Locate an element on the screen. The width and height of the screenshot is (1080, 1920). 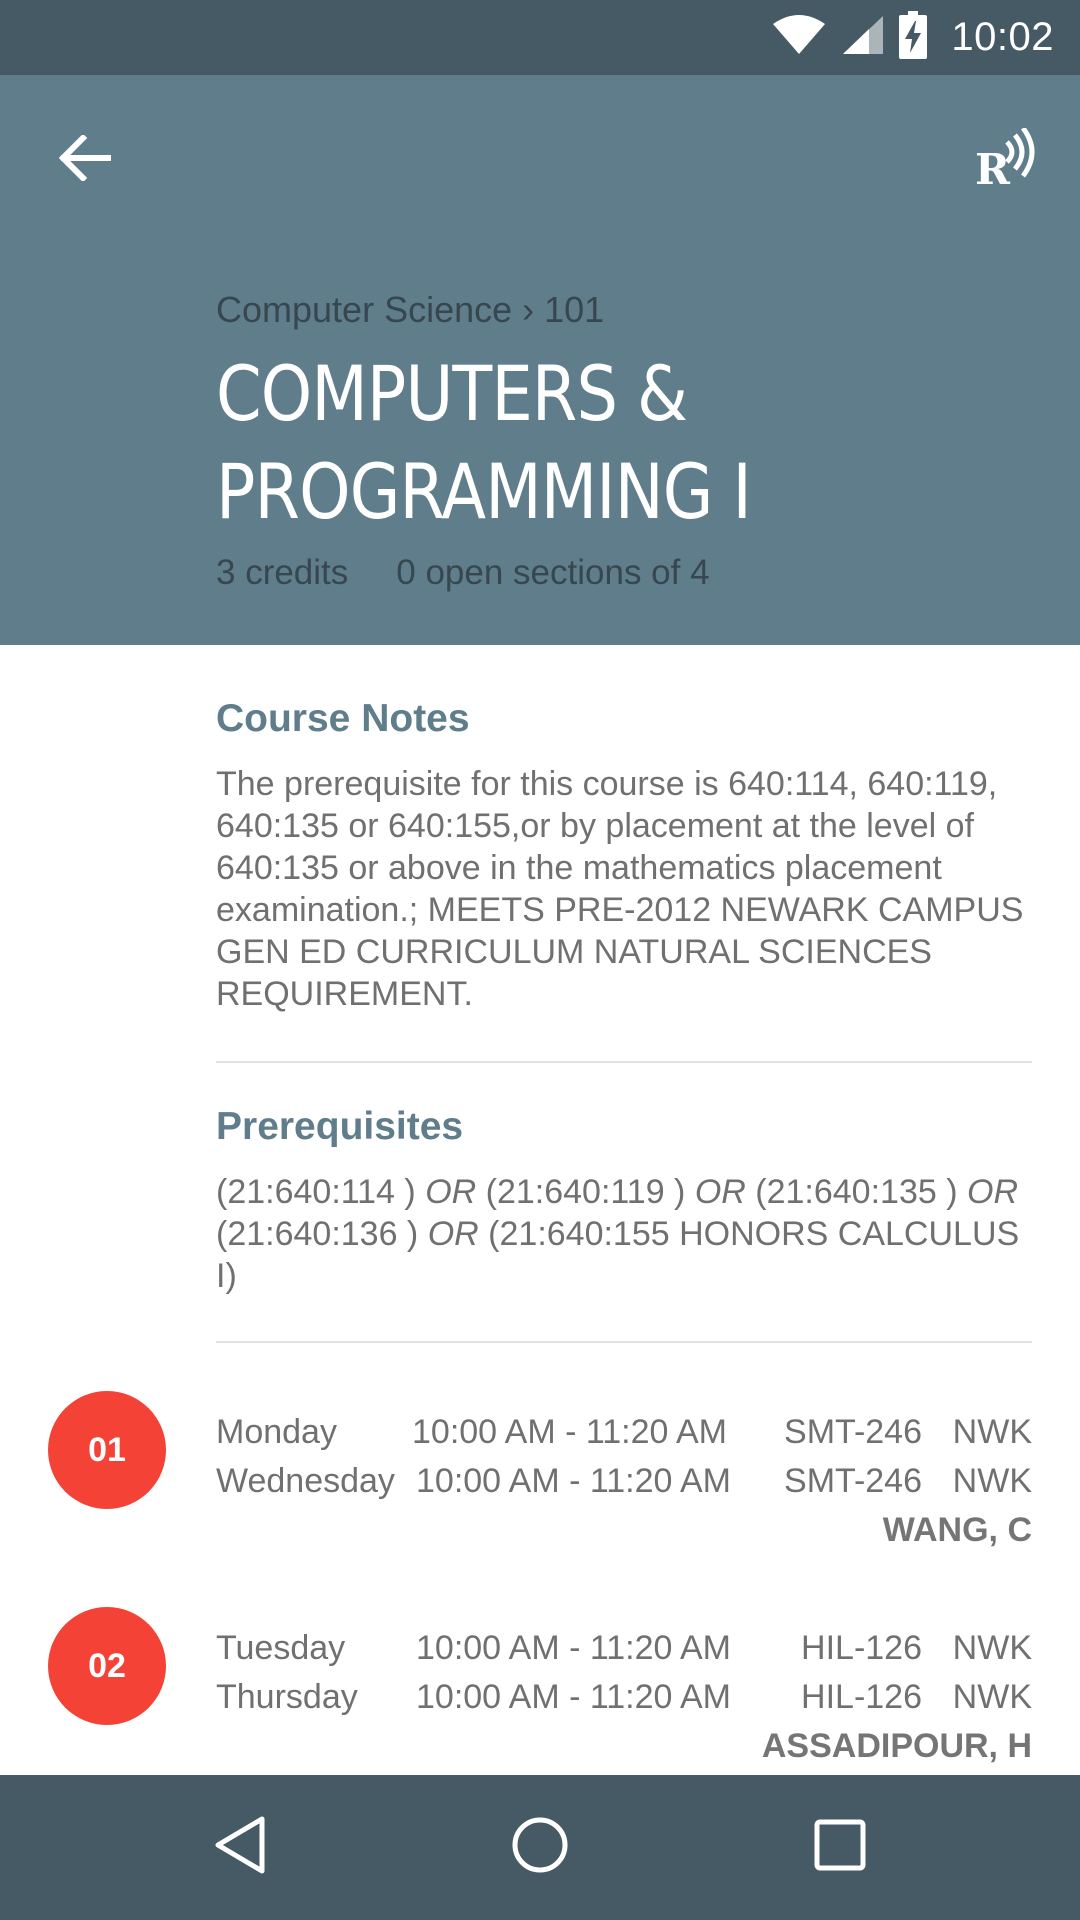
meeting-day: Wednesday is located at coordinates (305, 1481).